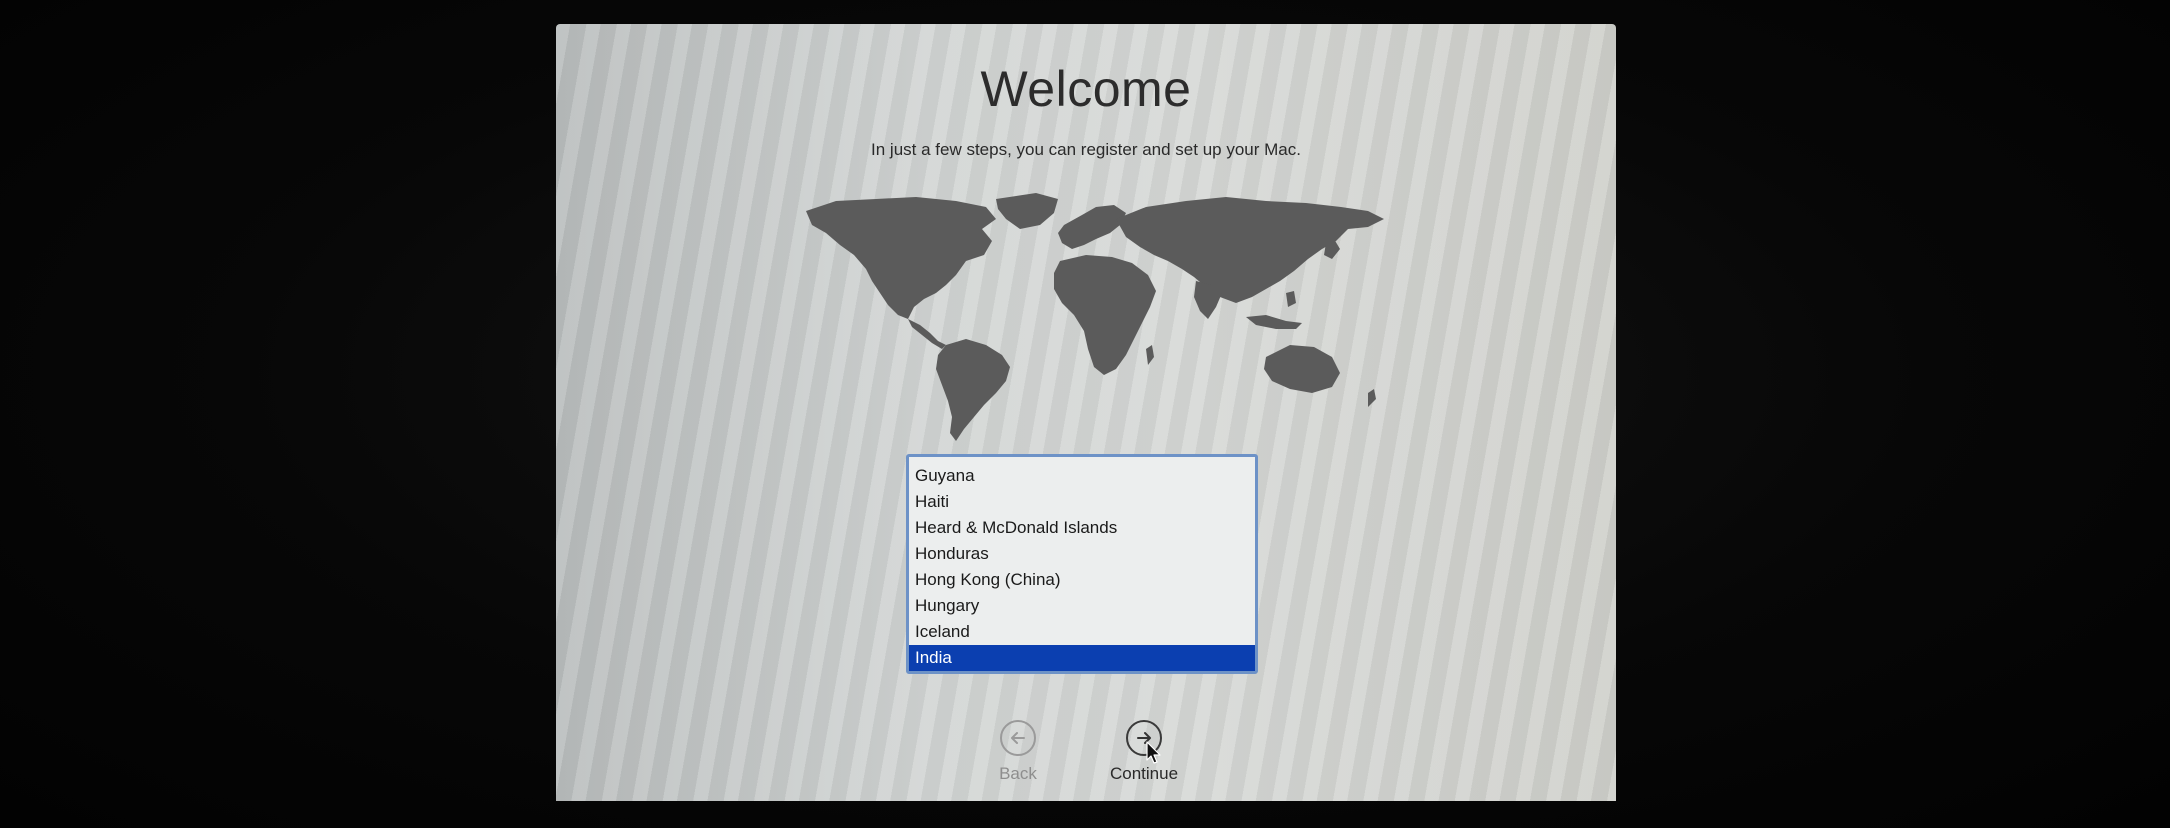  I want to click on north-america-shape, so click(901, 258).